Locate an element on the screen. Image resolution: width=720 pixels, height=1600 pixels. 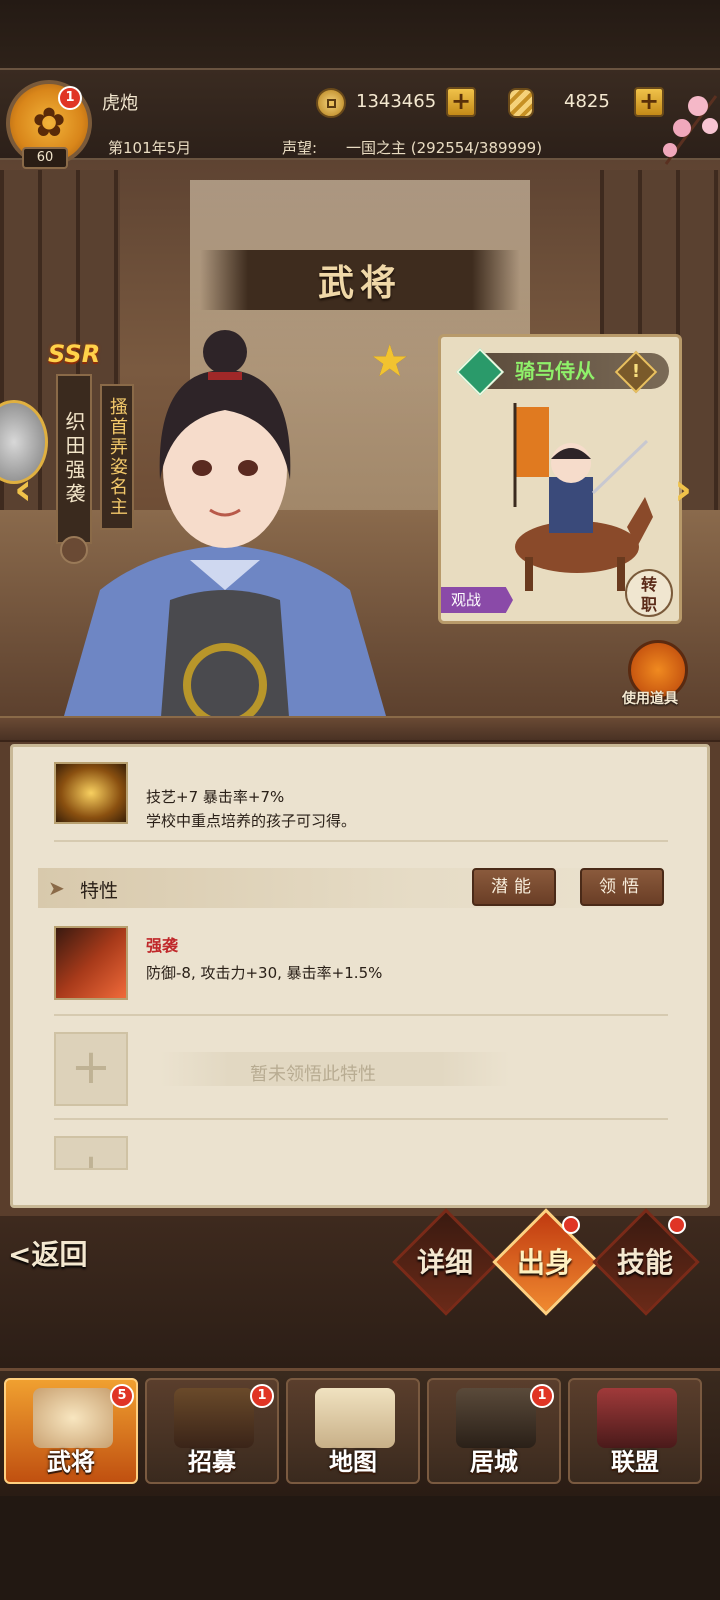
page-title-banner: 武将 is located at coordinates (360, 280).